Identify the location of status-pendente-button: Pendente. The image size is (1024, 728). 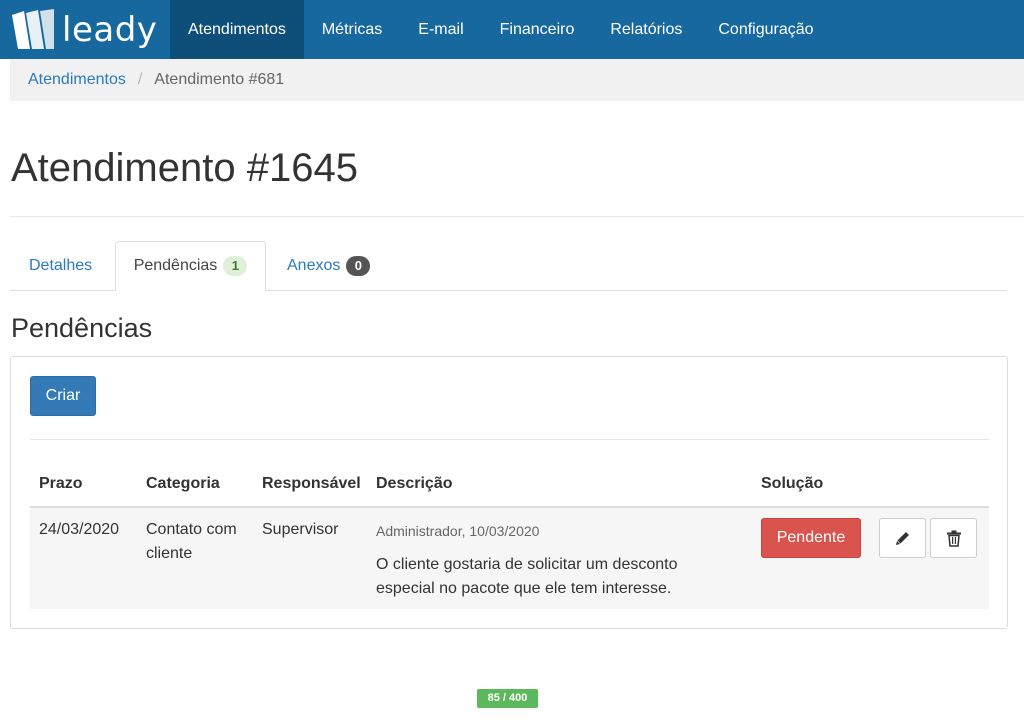
(811, 538).